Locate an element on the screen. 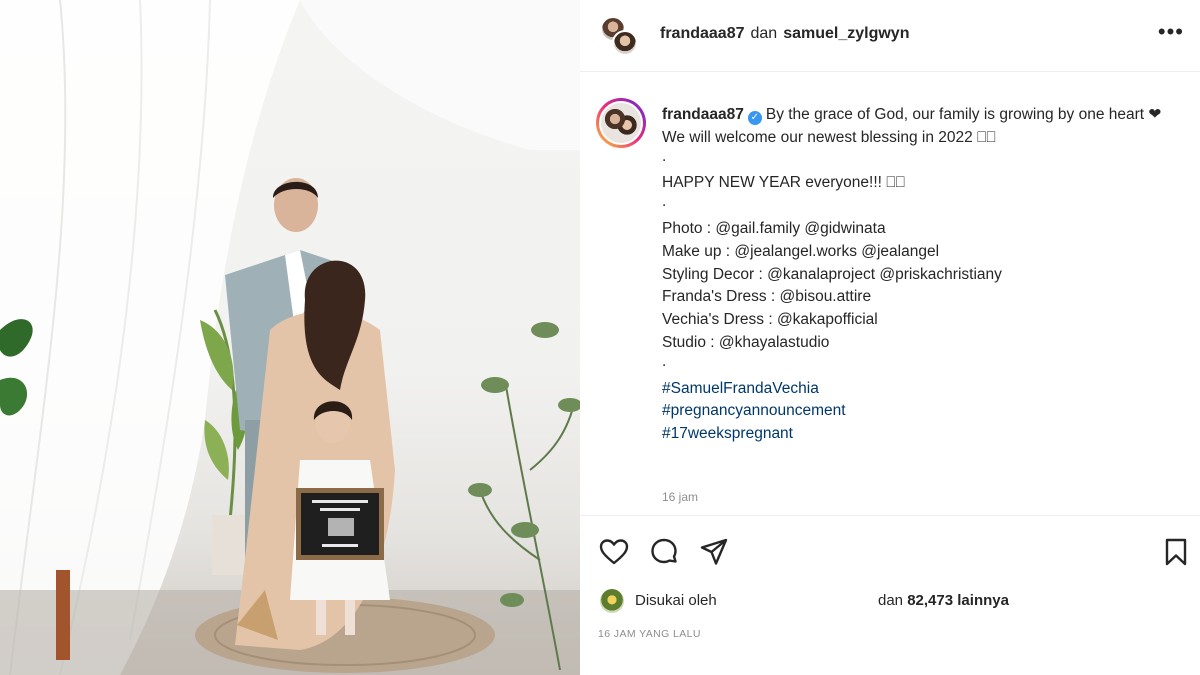 Image resolution: width=1200 pixels, height=675 pixels. hashtag-link: #pregnancyannouncement is located at coordinates (922, 411).